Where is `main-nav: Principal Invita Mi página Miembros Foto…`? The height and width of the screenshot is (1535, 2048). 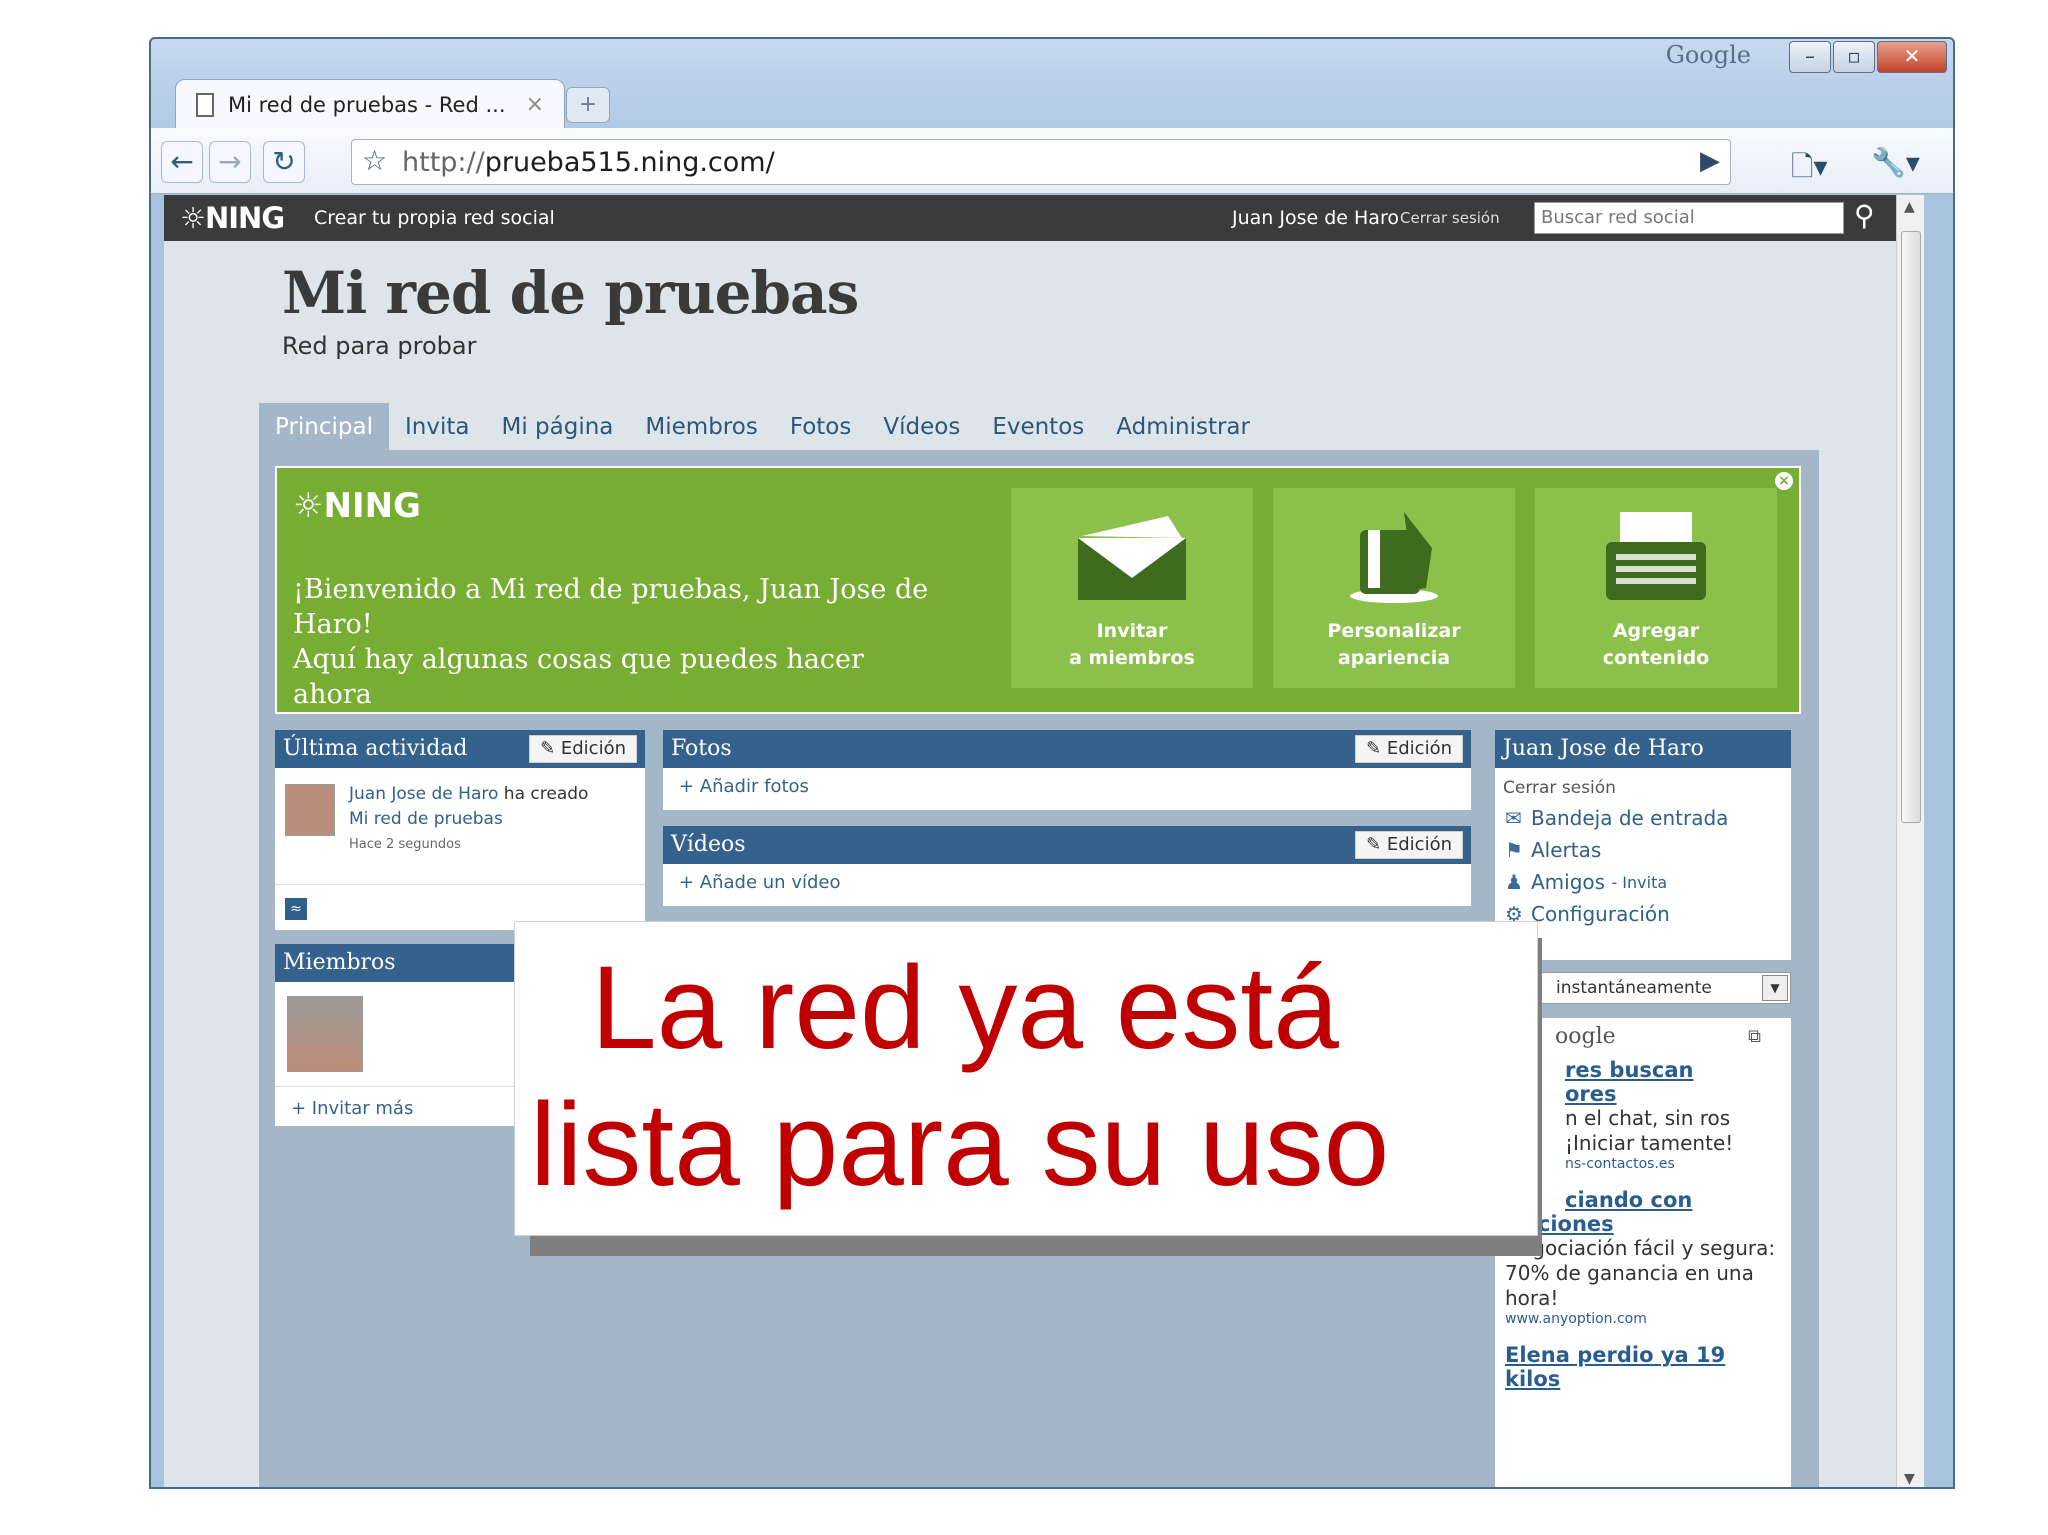
main-nav: Principal Invita Mi página Miembros Foto… is located at coordinates (762, 427).